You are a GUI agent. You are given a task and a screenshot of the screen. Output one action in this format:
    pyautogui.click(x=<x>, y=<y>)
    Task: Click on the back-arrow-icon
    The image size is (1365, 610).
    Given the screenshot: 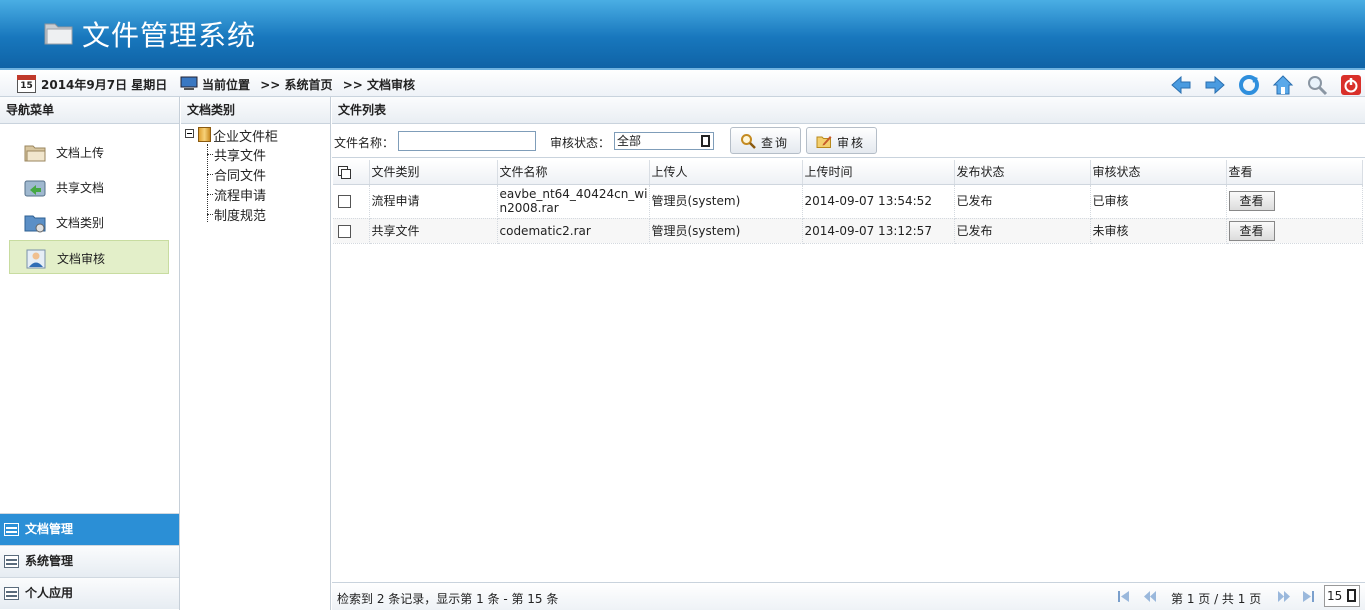 What is the action you would take?
    pyautogui.click(x=1181, y=85)
    